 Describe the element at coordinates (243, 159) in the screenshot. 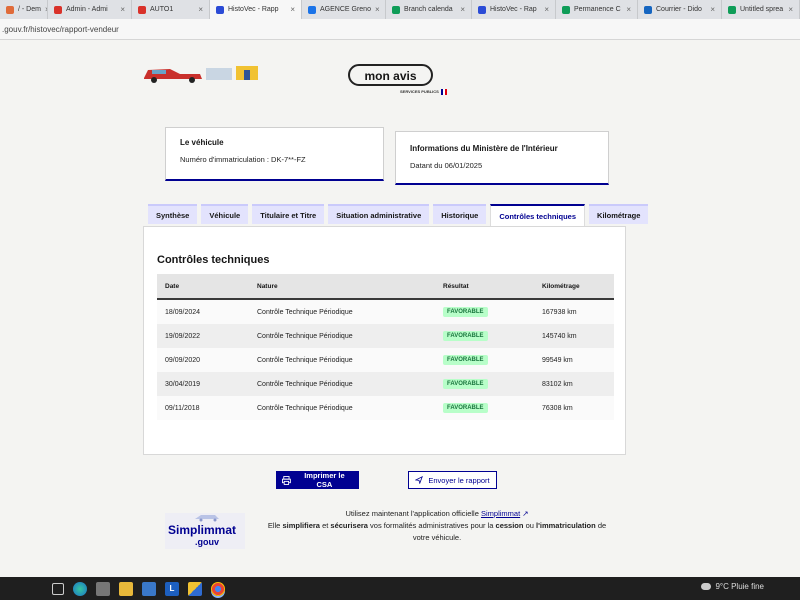

I see `registration-number: Numéro d'immatriculation : DK-7**-FZ` at that location.